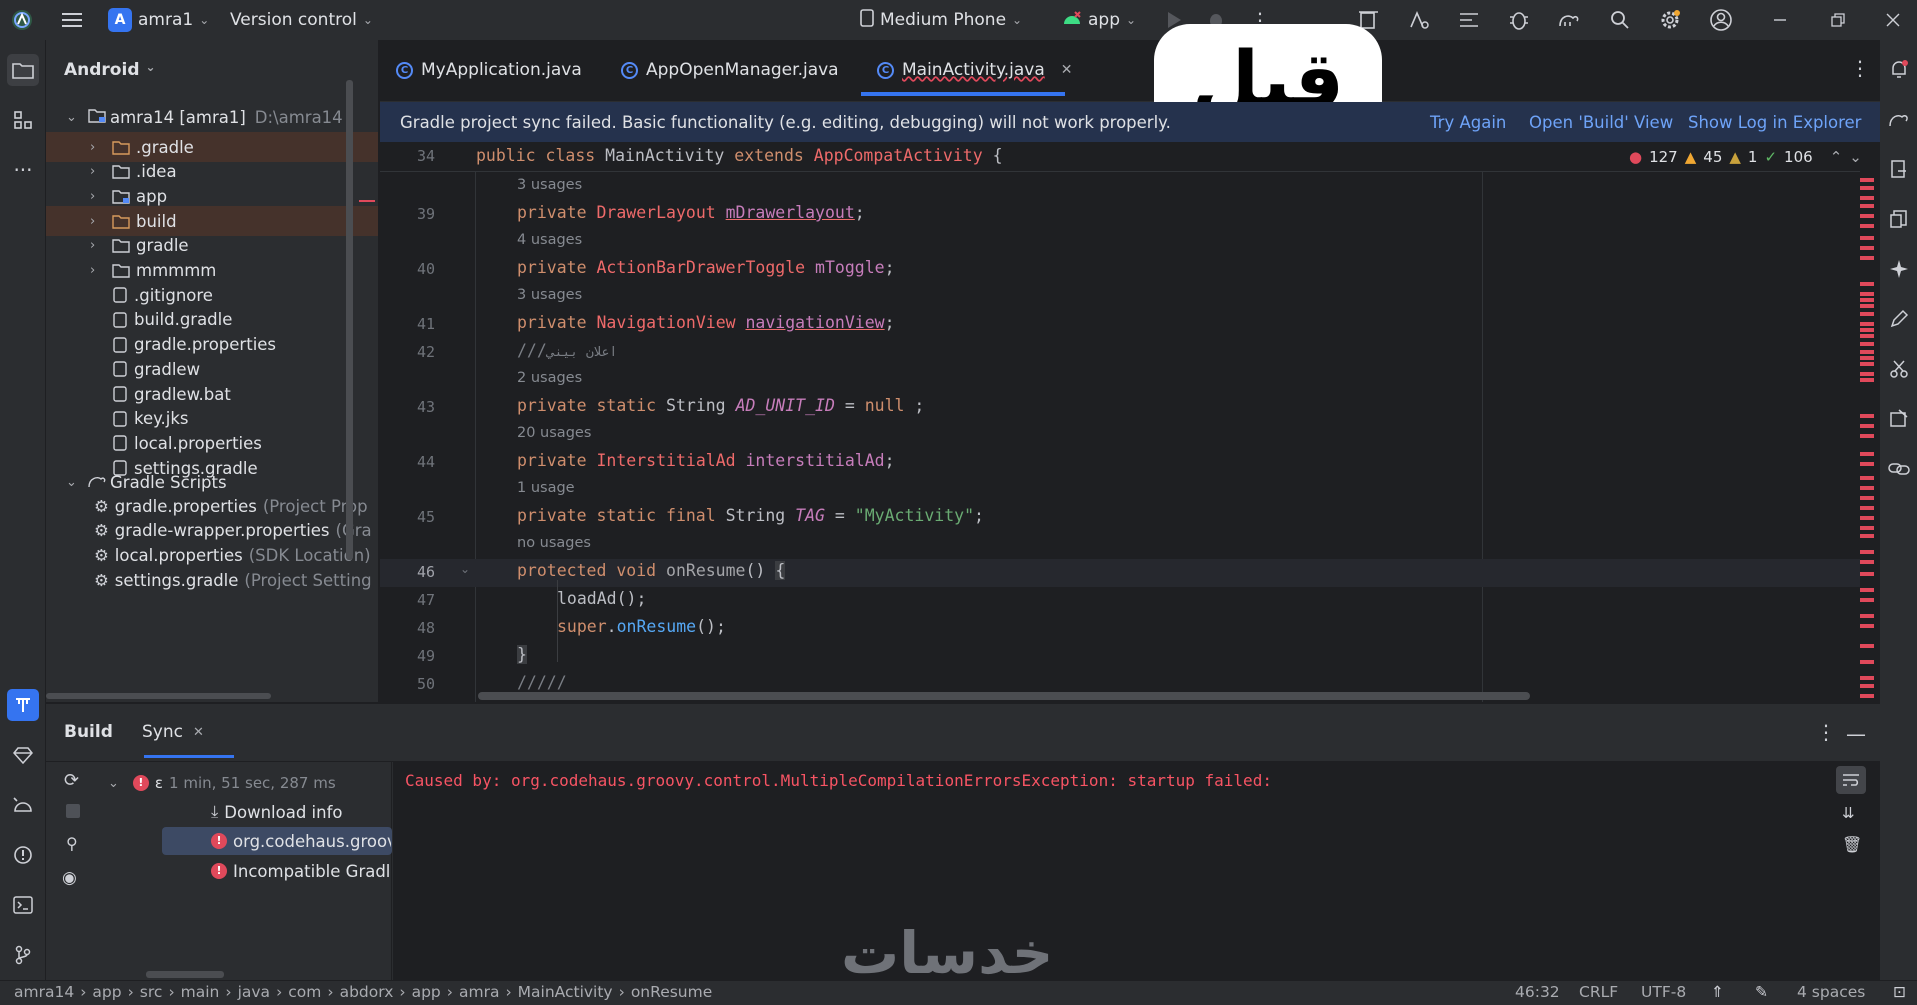 Image resolution: width=1917 pixels, height=1005 pixels. What do you see at coordinates (941, 20) in the screenshot?
I see `device-selector: Medium Phone ⌄` at bounding box center [941, 20].